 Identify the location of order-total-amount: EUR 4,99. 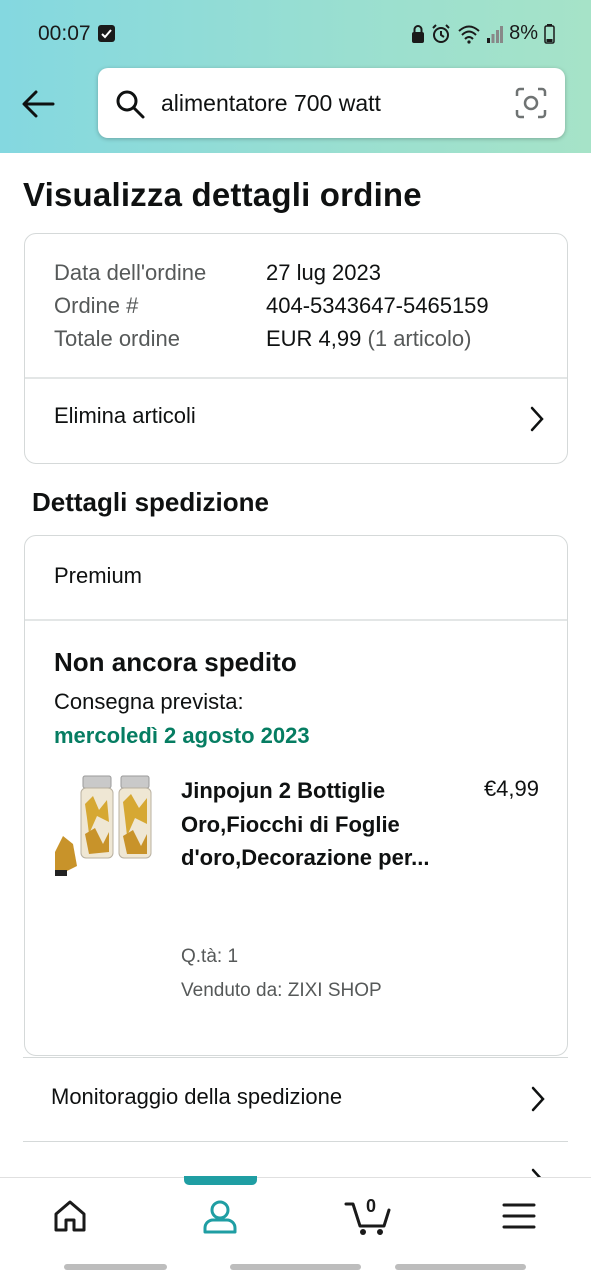
(314, 338).